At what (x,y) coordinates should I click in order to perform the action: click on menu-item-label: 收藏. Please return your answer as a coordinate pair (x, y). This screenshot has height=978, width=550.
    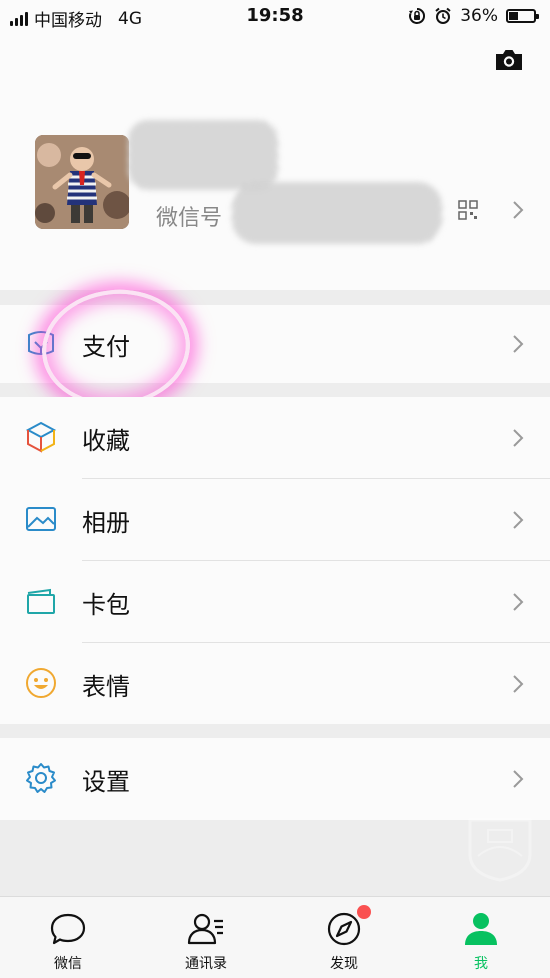
    Looking at the image, I should click on (106, 441).